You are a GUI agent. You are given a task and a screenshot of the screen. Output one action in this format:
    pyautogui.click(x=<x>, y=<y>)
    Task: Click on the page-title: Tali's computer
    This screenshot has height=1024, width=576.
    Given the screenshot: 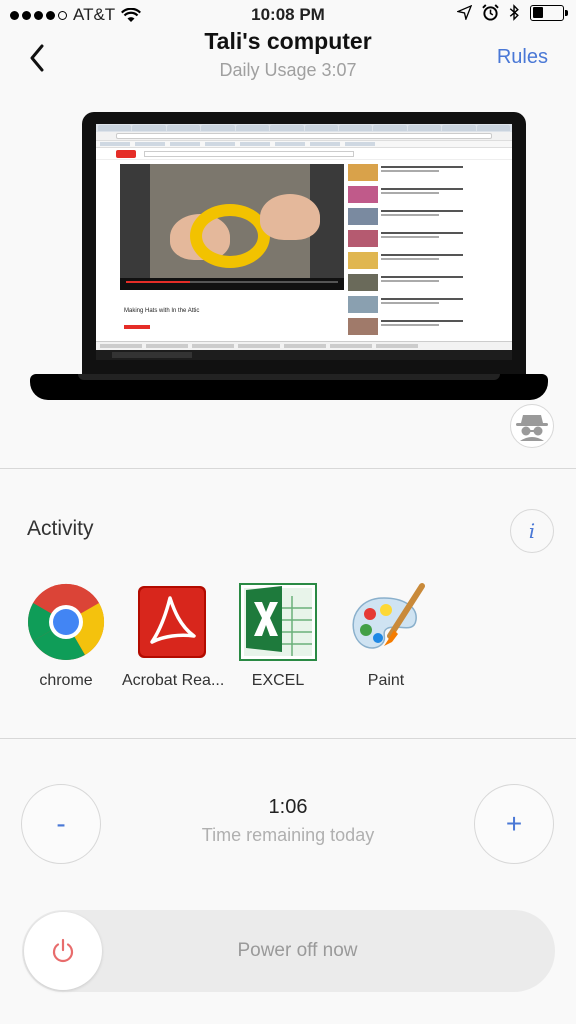 What is the action you would take?
    pyautogui.click(x=288, y=41)
    